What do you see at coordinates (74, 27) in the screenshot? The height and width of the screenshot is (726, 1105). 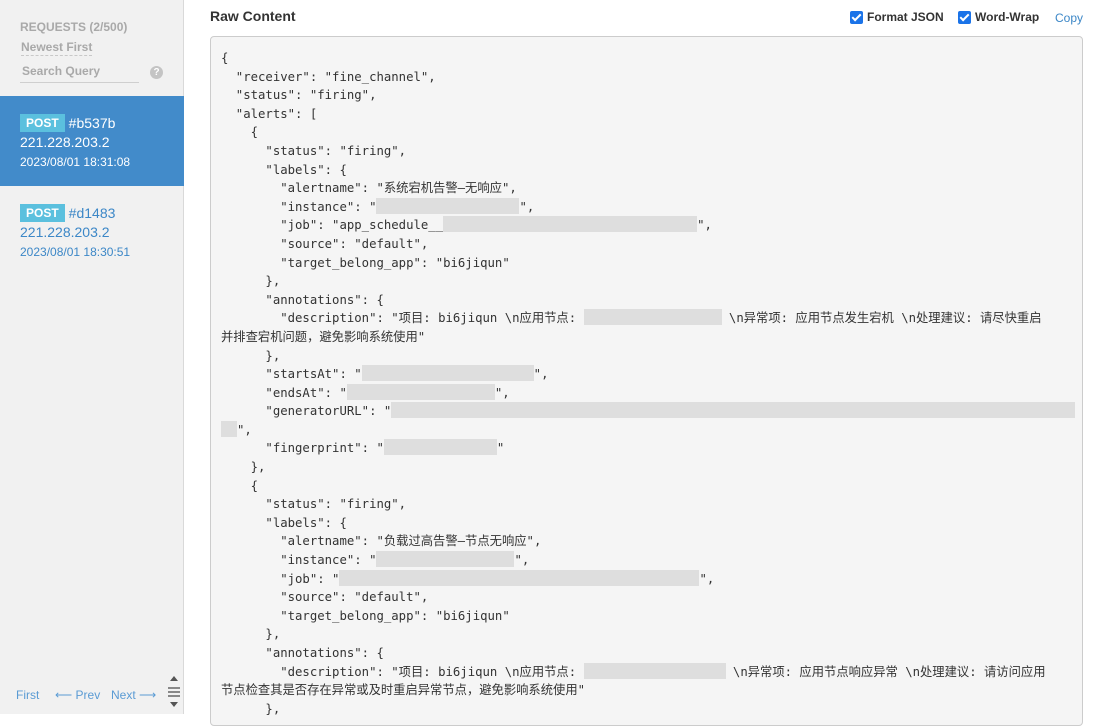 I see `requests-count-title: REQUESTS (2/500)` at bounding box center [74, 27].